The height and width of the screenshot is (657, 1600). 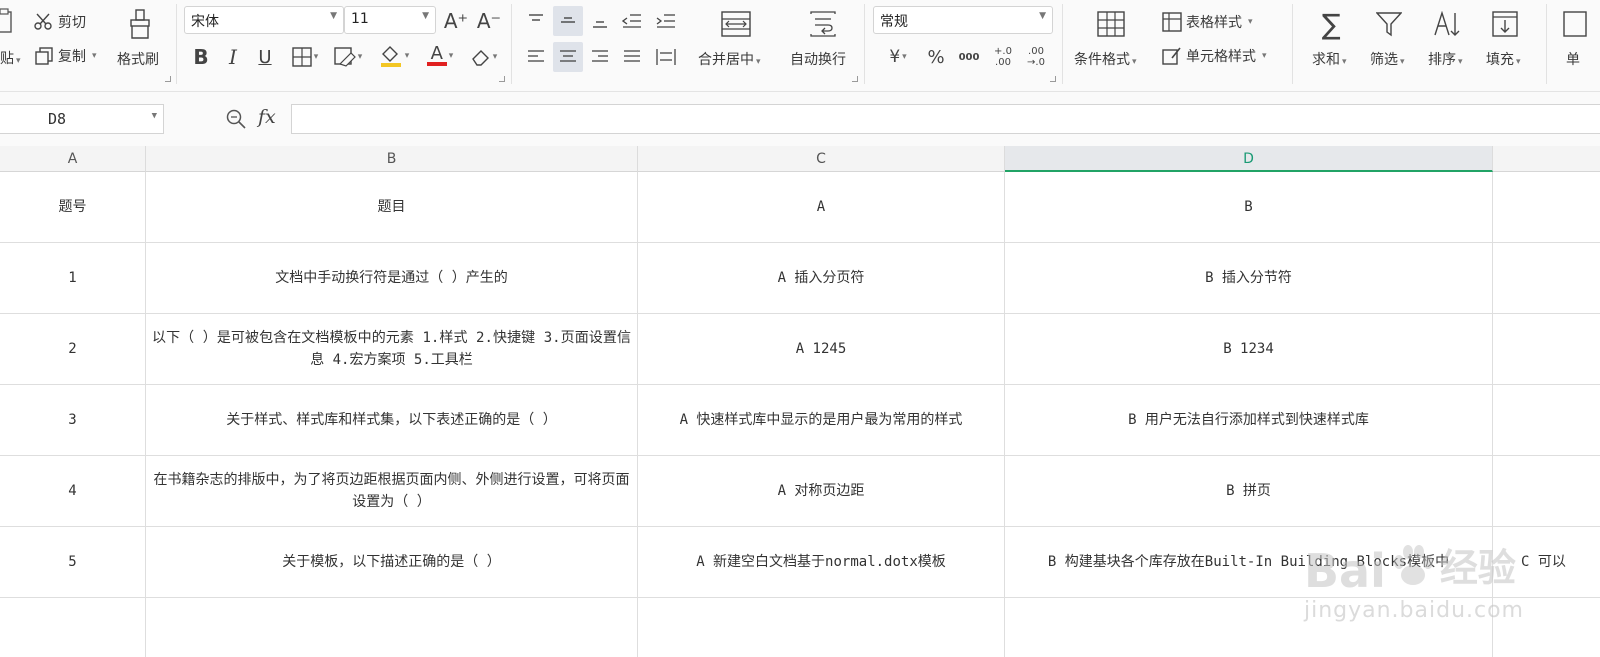 I want to click on merge-center-button: 合并居中 ▾, so click(x=729, y=59).